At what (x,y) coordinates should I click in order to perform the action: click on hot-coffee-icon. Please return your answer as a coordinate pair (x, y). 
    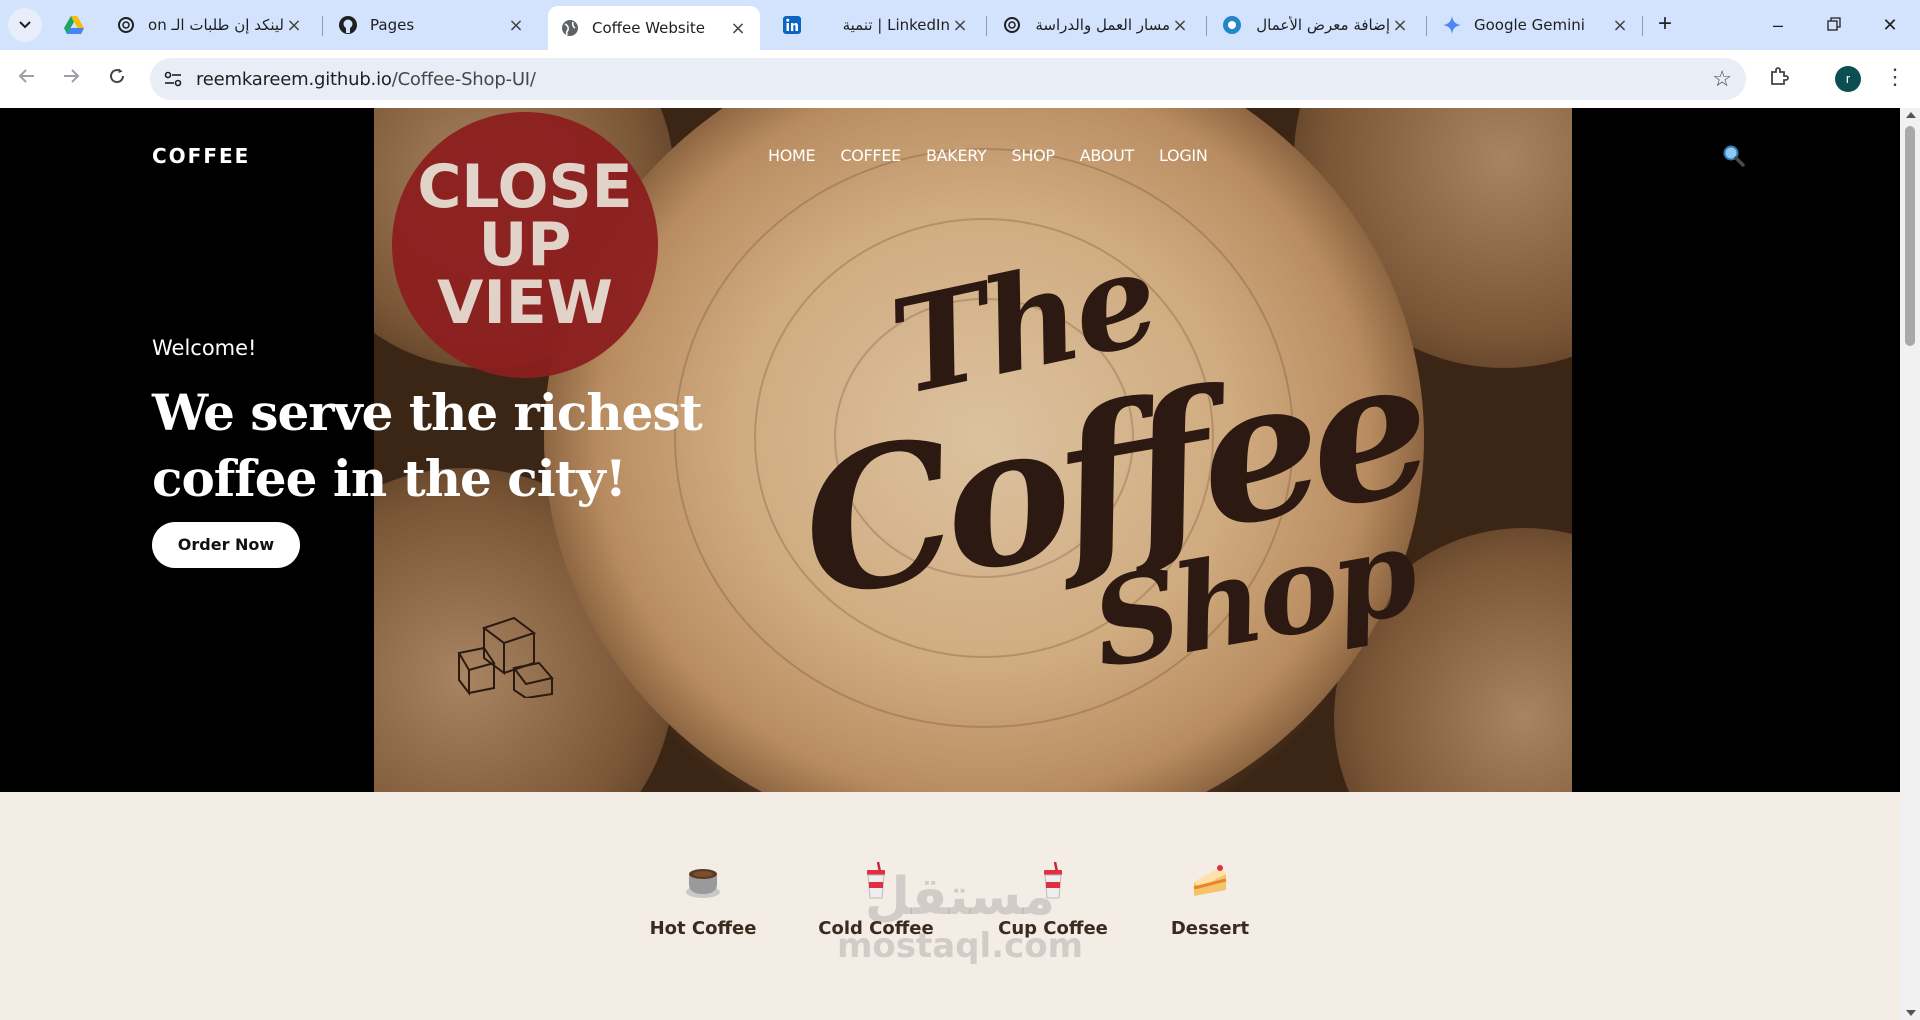
    Looking at the image, I should click on (703, 883).